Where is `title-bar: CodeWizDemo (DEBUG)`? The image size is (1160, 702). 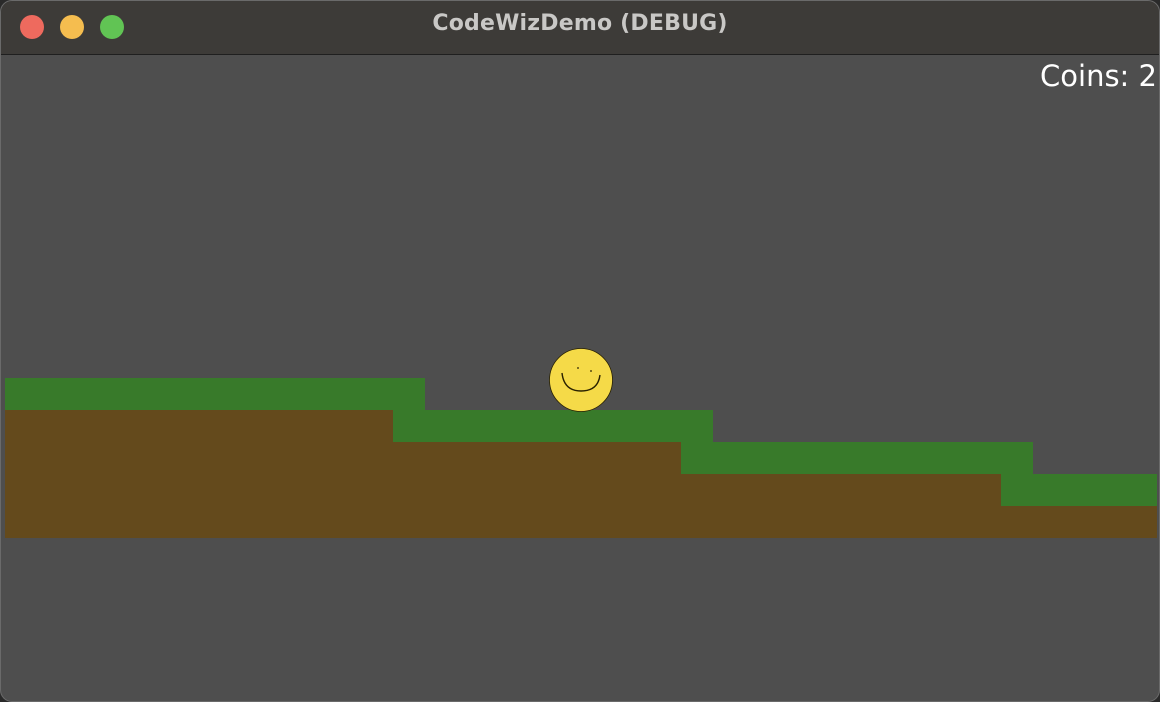
title-bar: CodeWizDemo (DEBUG) is located at coordinates (580, 28).